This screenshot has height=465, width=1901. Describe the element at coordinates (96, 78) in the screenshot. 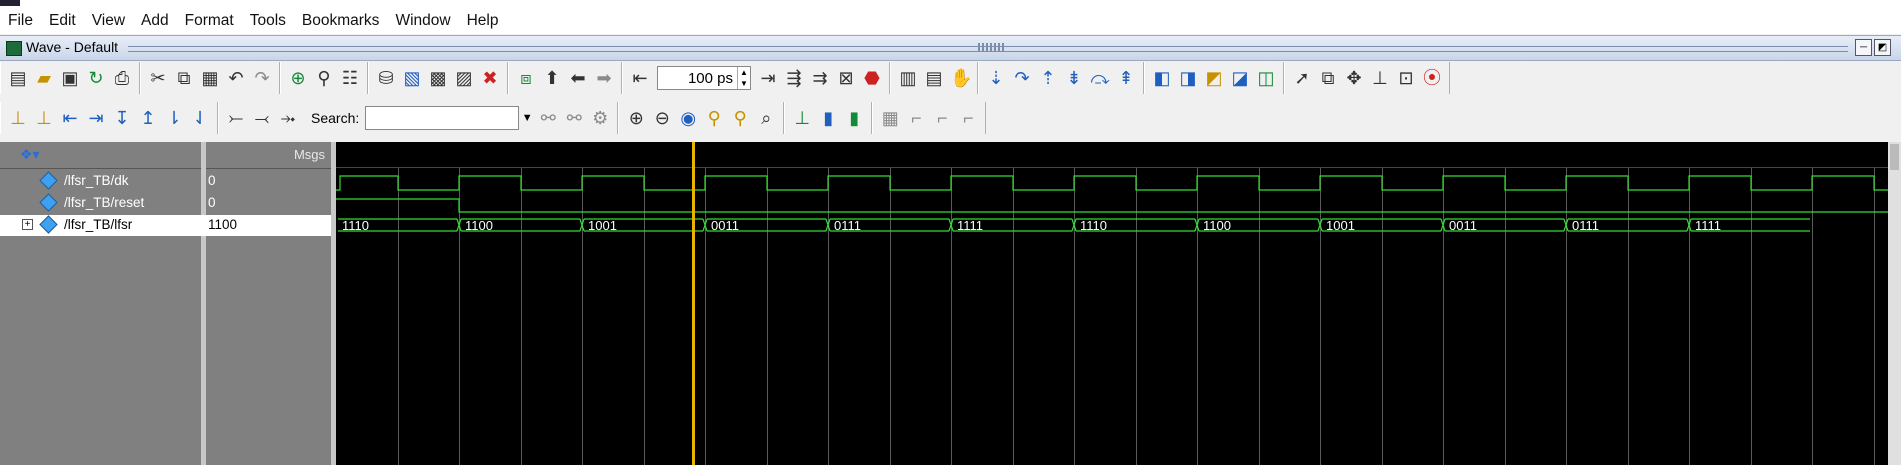

I see `reload-icon: ↻` at that location.